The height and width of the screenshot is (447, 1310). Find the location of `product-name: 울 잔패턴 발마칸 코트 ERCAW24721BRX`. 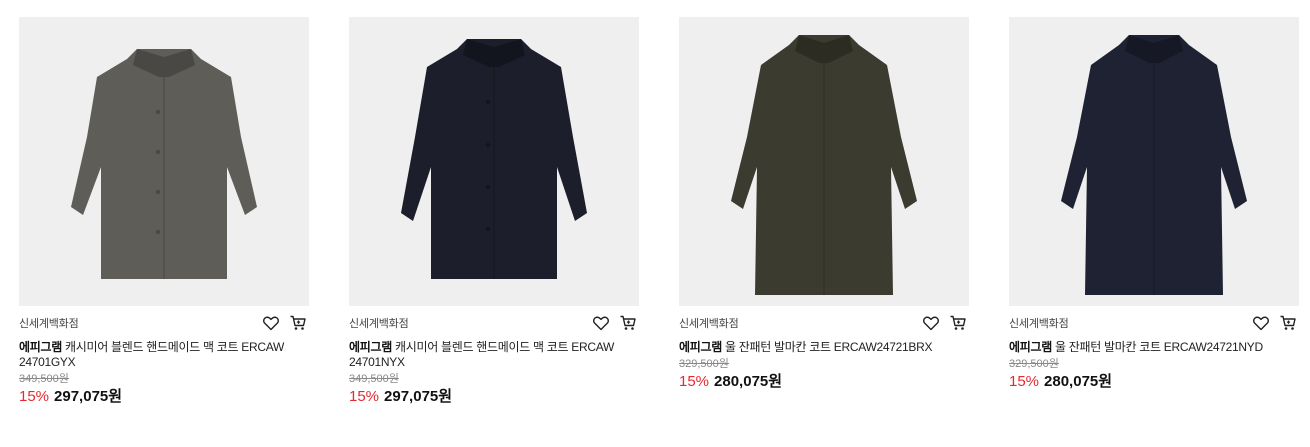

product-name: 울 잔패턴 발마칸 코트 ERCAW24721BRX is located at coordinates (829, 347).